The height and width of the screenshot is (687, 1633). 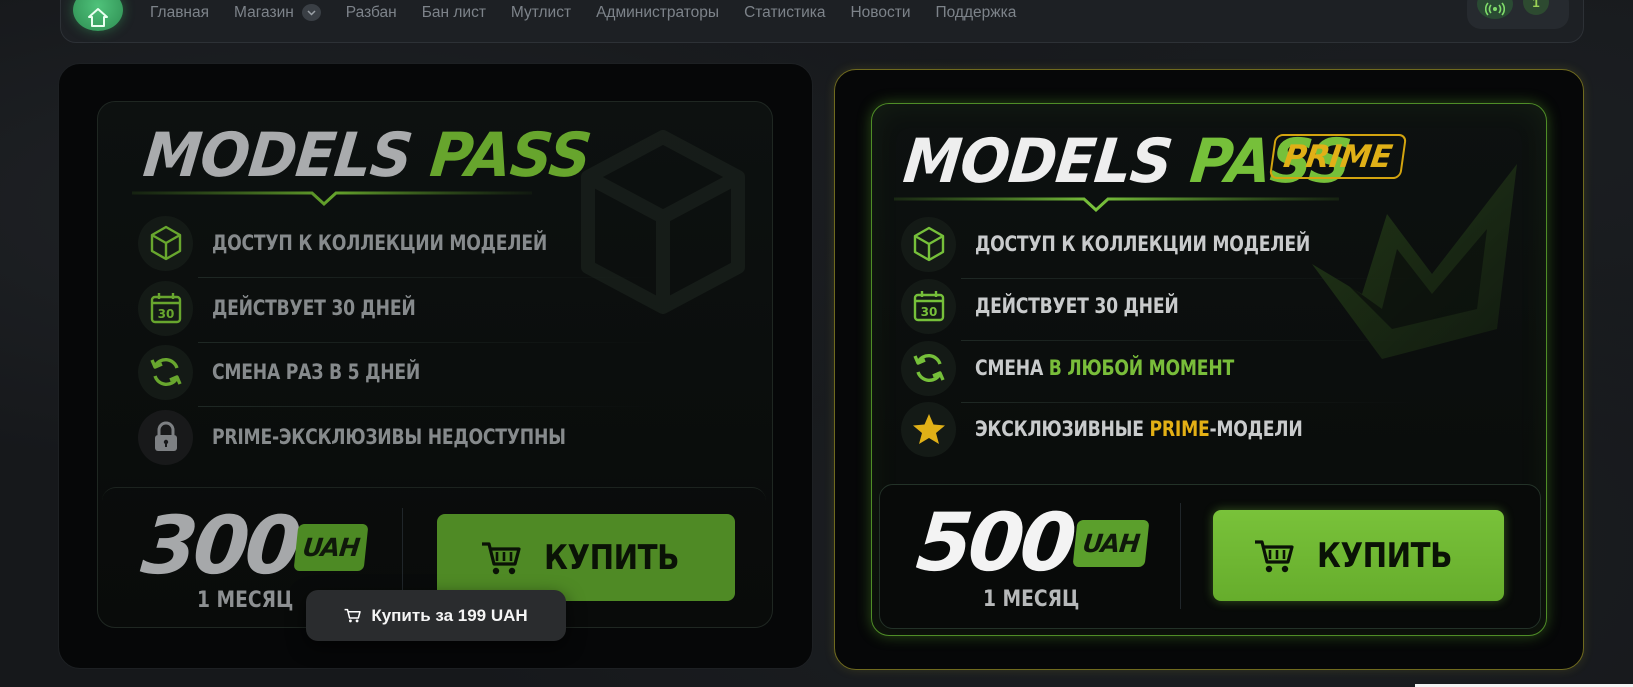 I want to click on nav-link-mutelist: Мутлист, so click(x=541, y=12).